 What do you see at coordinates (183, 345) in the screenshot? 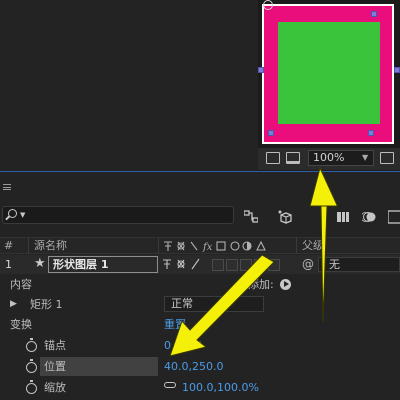
I see `anchor-point-value: 0.0,0.0` at bounding box center [183, 345].